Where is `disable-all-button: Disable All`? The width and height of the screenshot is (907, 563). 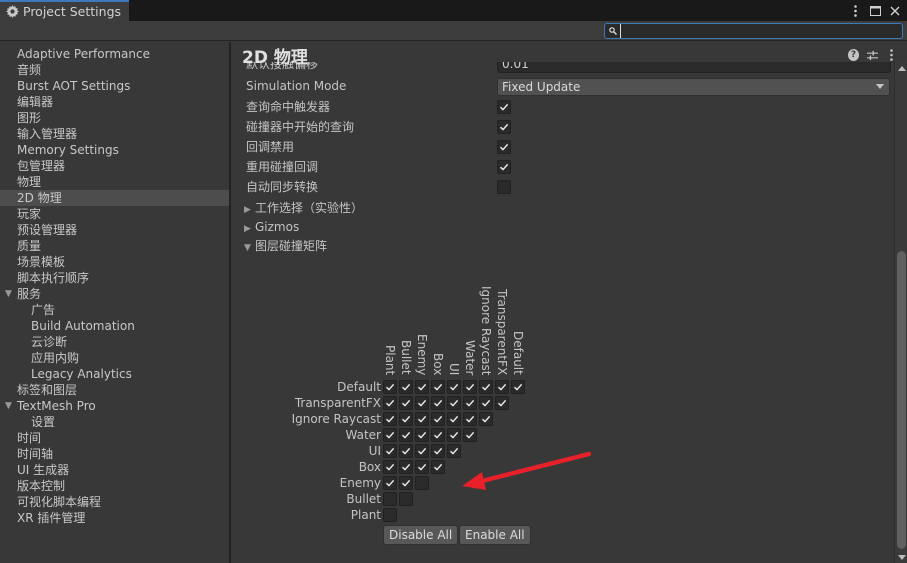
disable-all-button: Disable All is located at coordinates (421, 535).